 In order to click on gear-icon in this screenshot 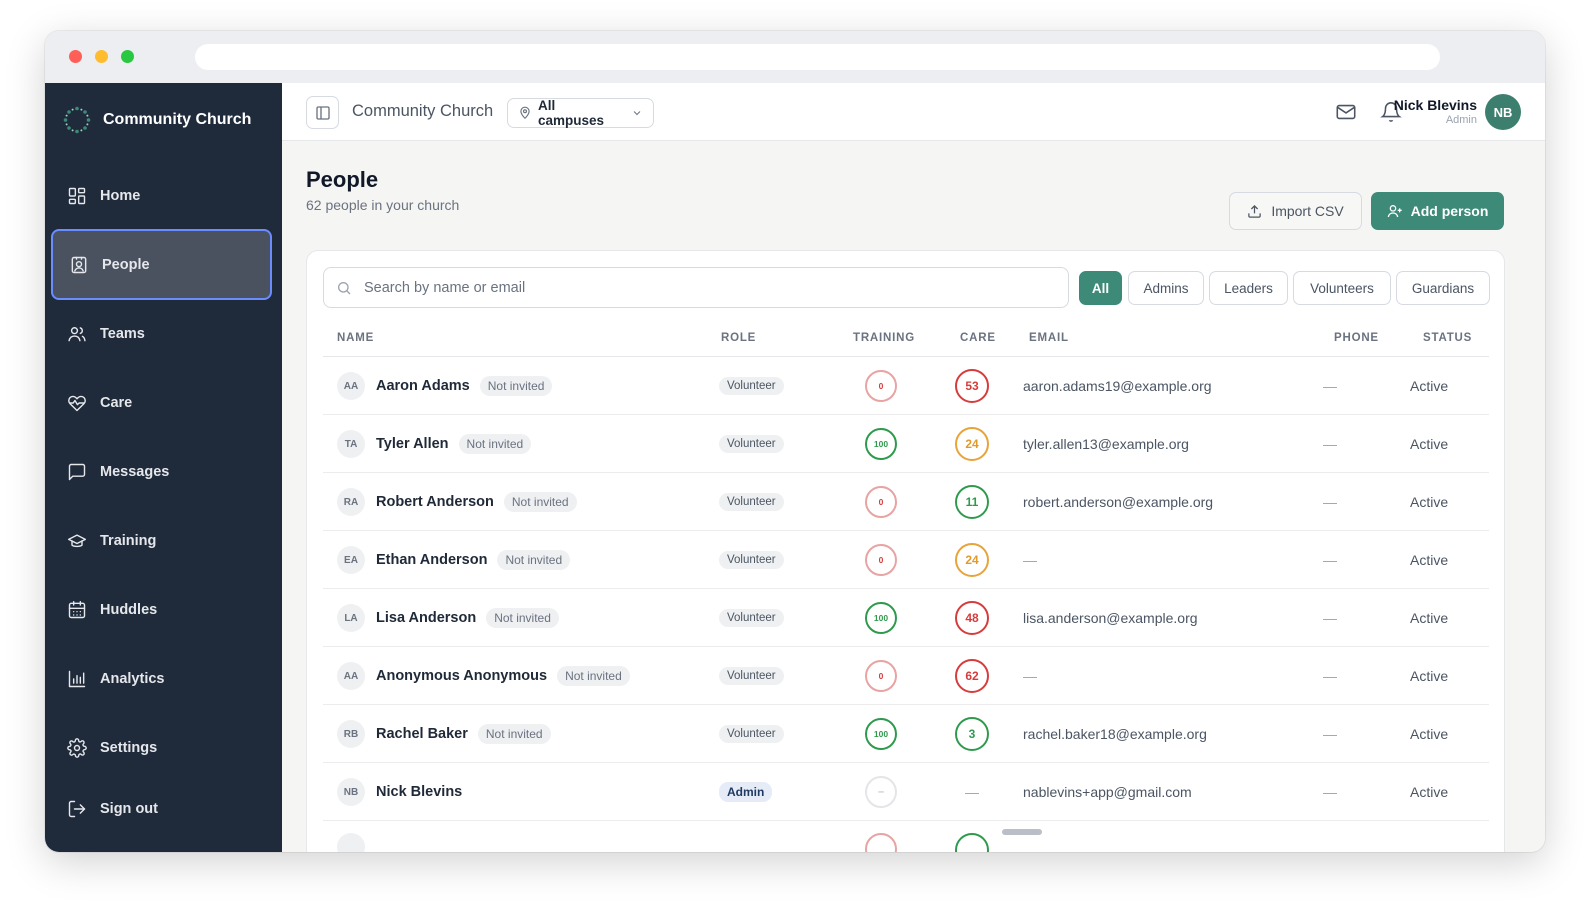, I will do `click(77, 747)`.